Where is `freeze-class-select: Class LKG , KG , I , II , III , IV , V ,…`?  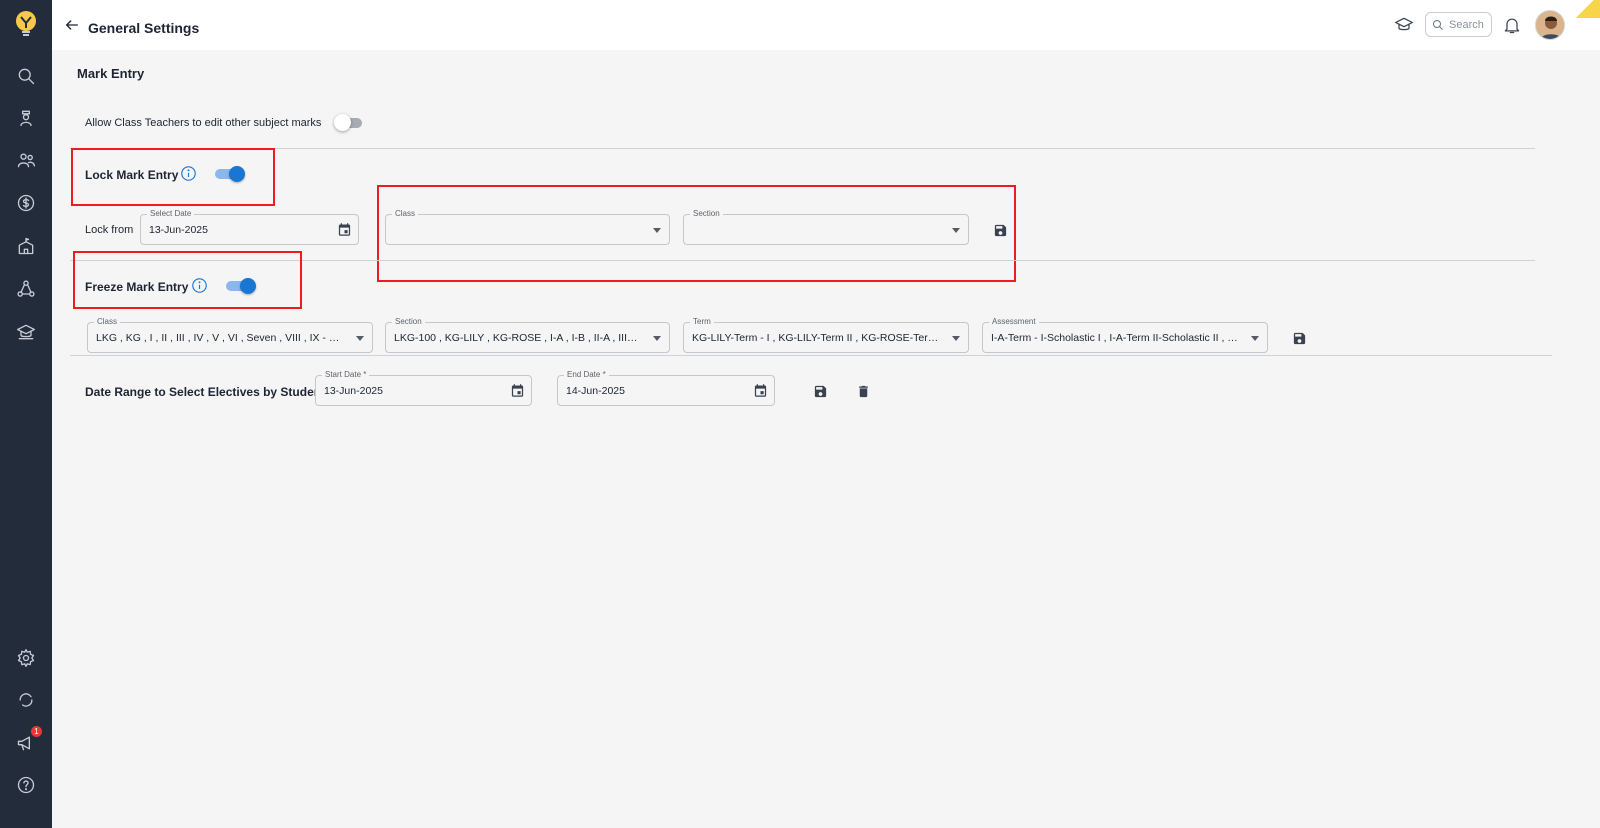 freeze-class-select: Class LKG , KG , I , II , III , IV , V ,… is located at coordinates (230, 335).